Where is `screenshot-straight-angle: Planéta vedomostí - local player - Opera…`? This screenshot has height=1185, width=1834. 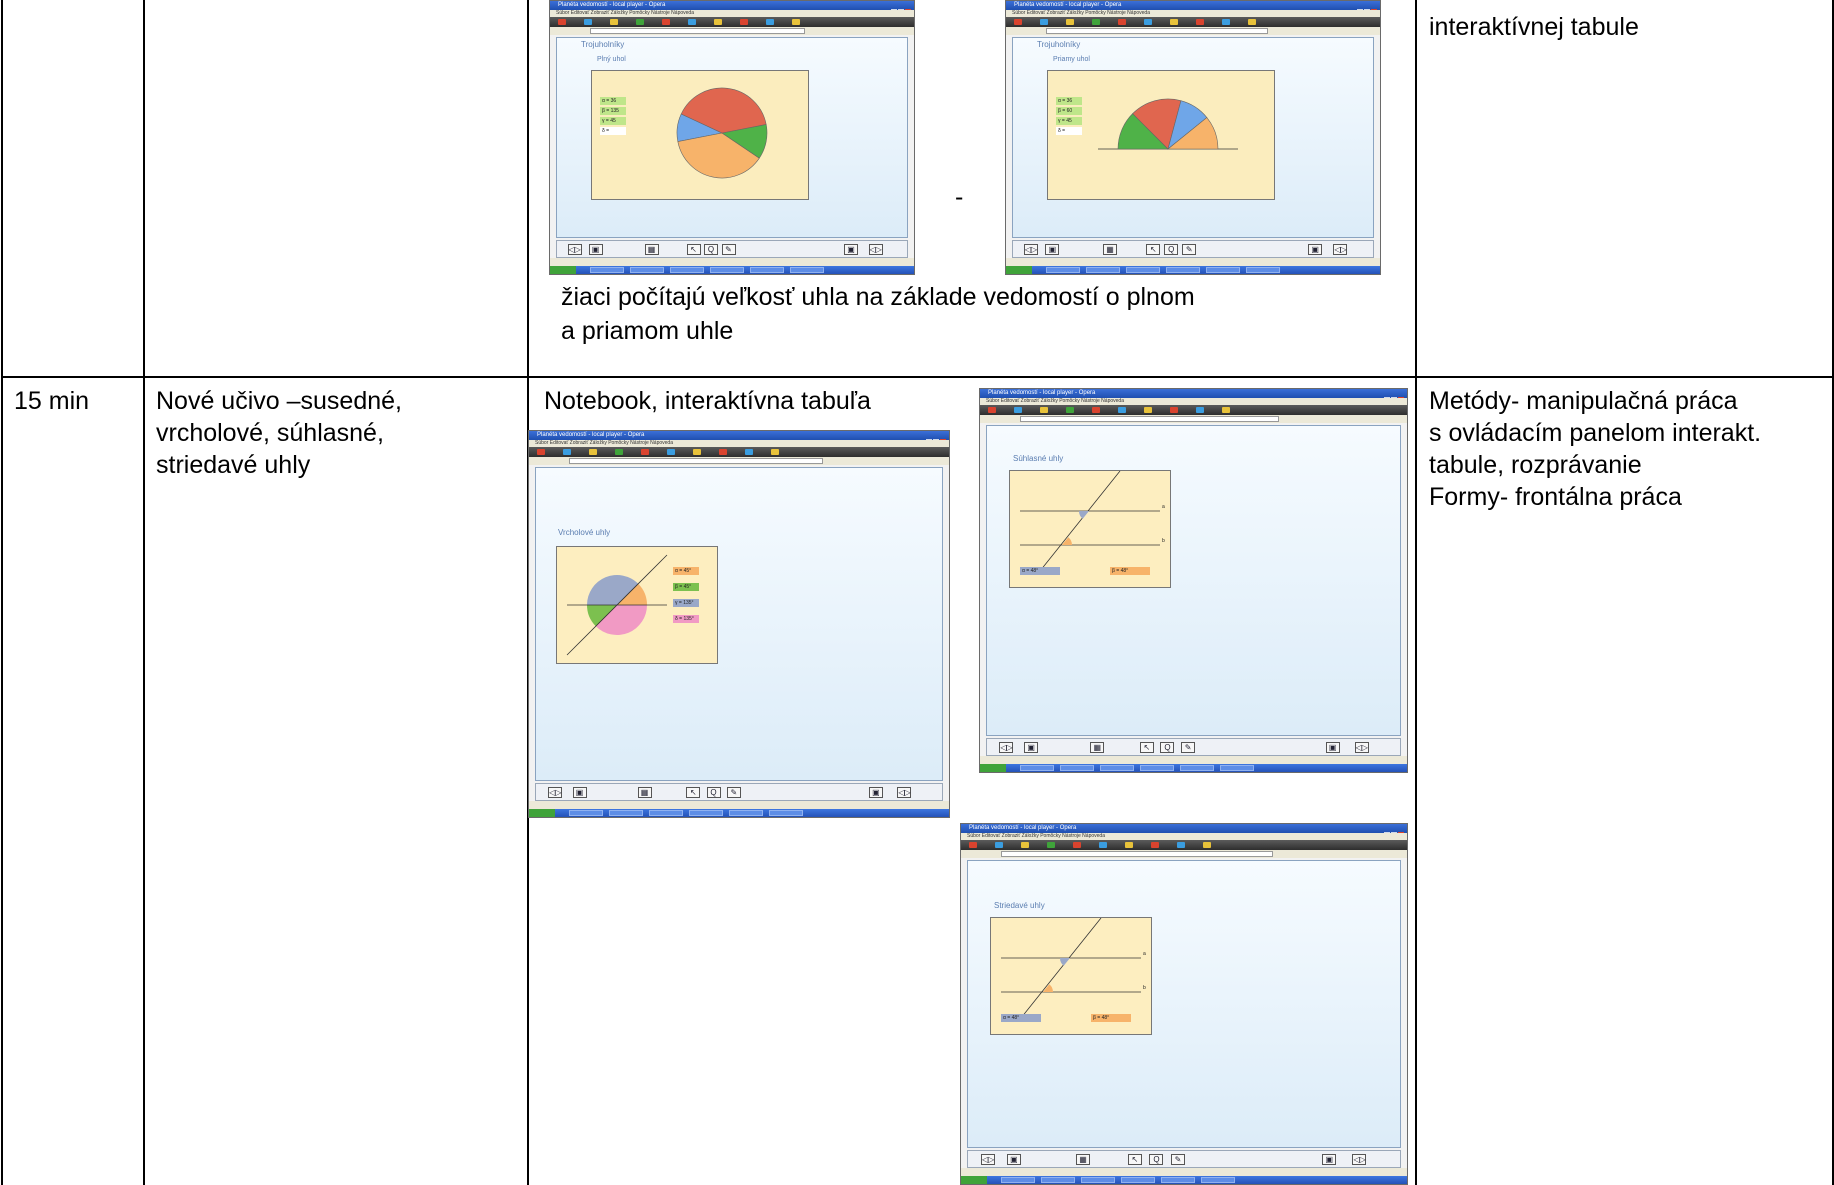
screenshot-straight-angle: Planéta vedomostí - local player - Opera… is located at coordinates (1193, 137).